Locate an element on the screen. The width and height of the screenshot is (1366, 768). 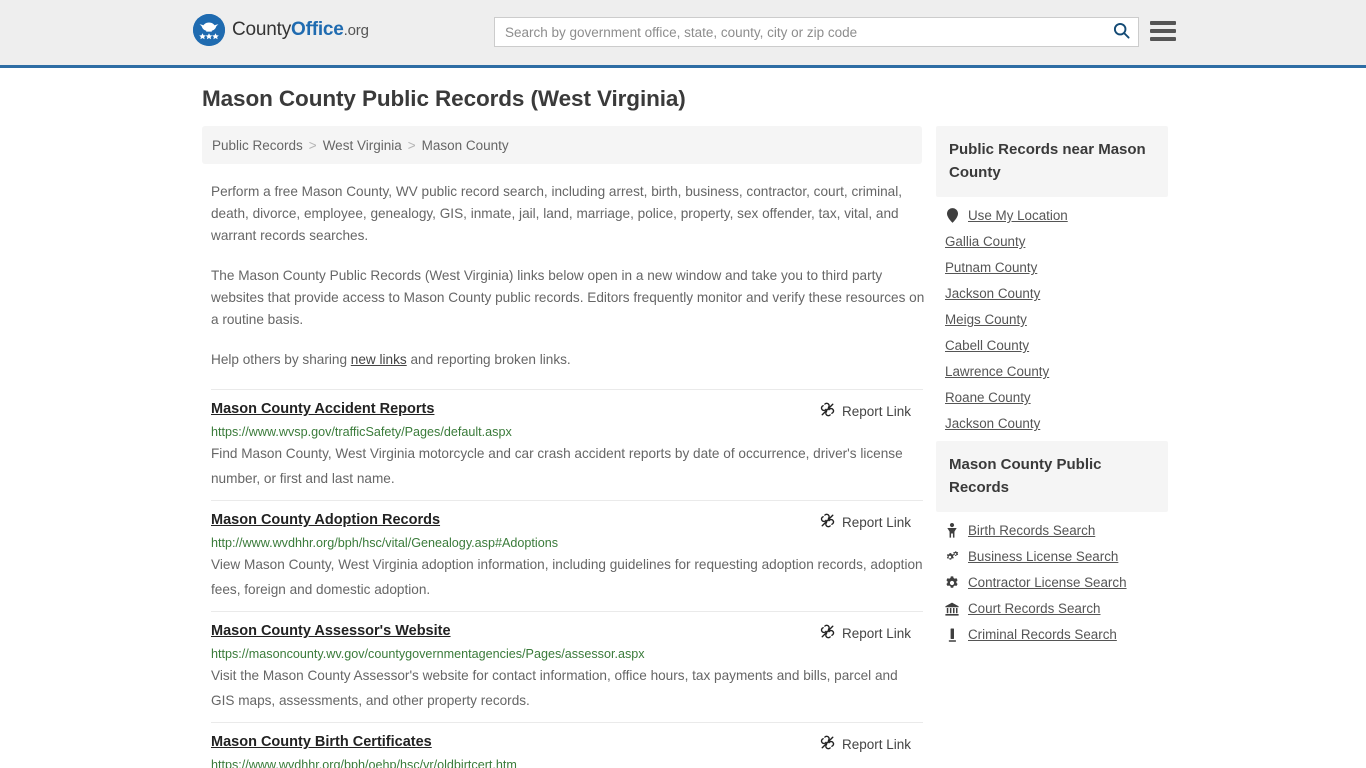
breadcrumb-item-public-records: Public Records is located at coordinates (257, 145).